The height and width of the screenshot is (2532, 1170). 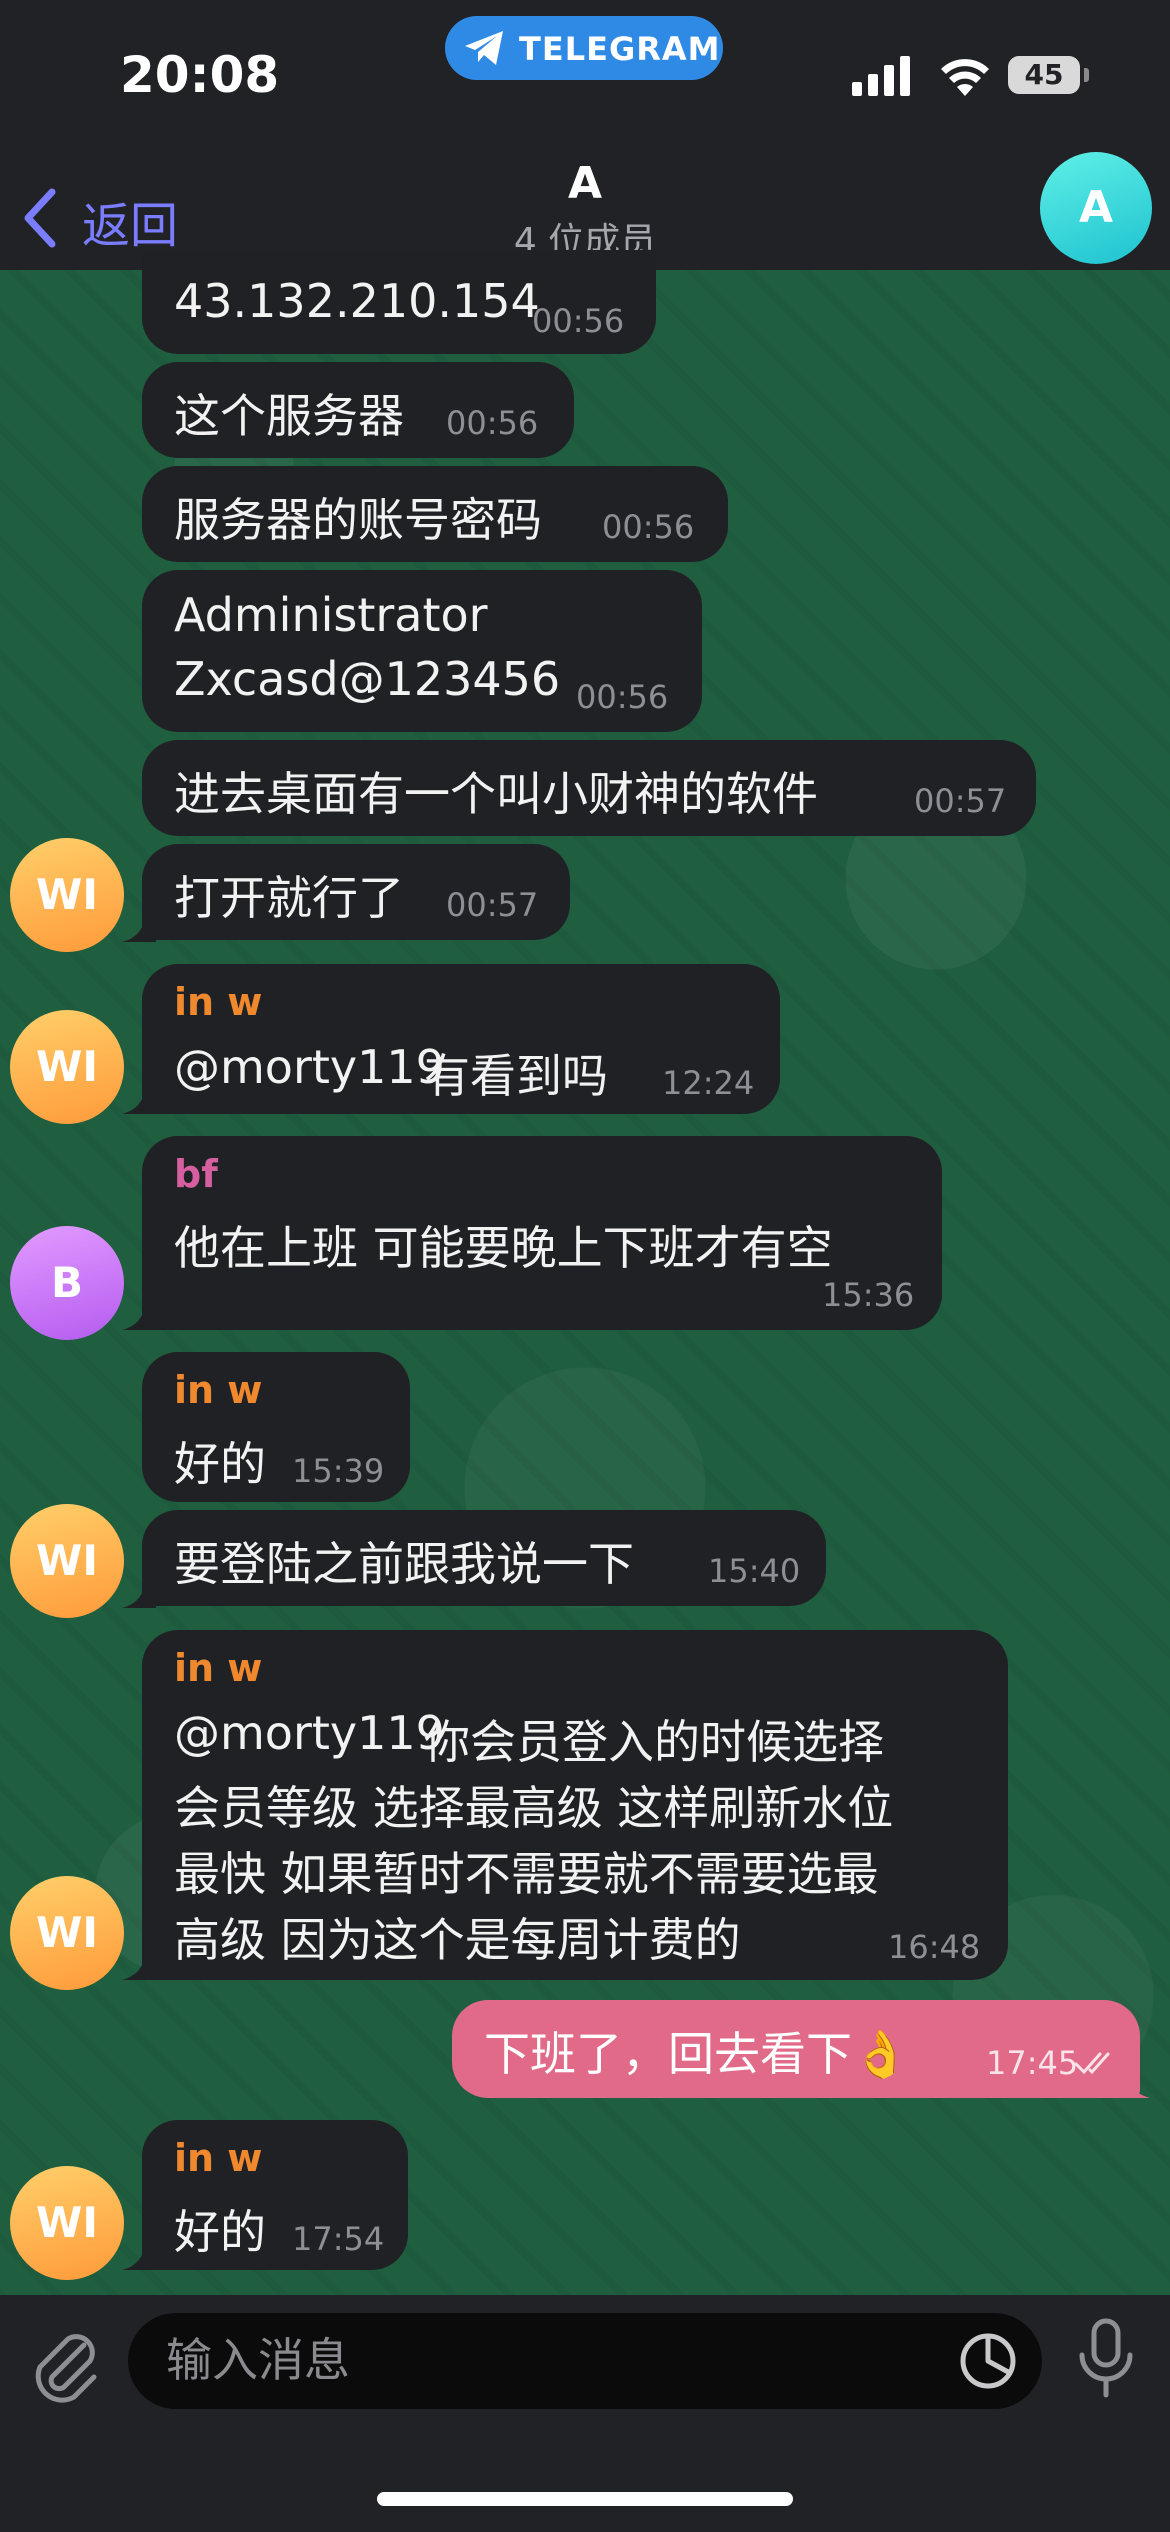 What do you see at coordinates (67, 1283) in the screenshot?
I see `sender-avatar: B` at bounding box center [67, 1283].